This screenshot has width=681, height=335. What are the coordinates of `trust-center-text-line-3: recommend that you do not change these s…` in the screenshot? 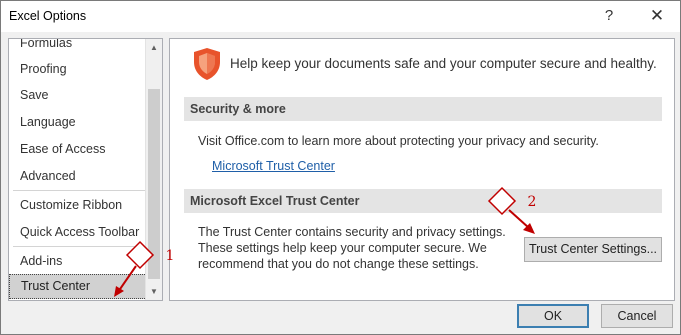 It's located at (338, 264).